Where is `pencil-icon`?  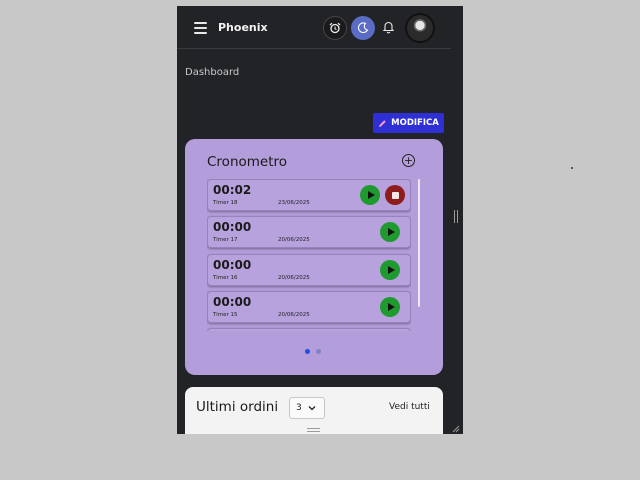
pencil-icon is located at coordinates (382, 123).